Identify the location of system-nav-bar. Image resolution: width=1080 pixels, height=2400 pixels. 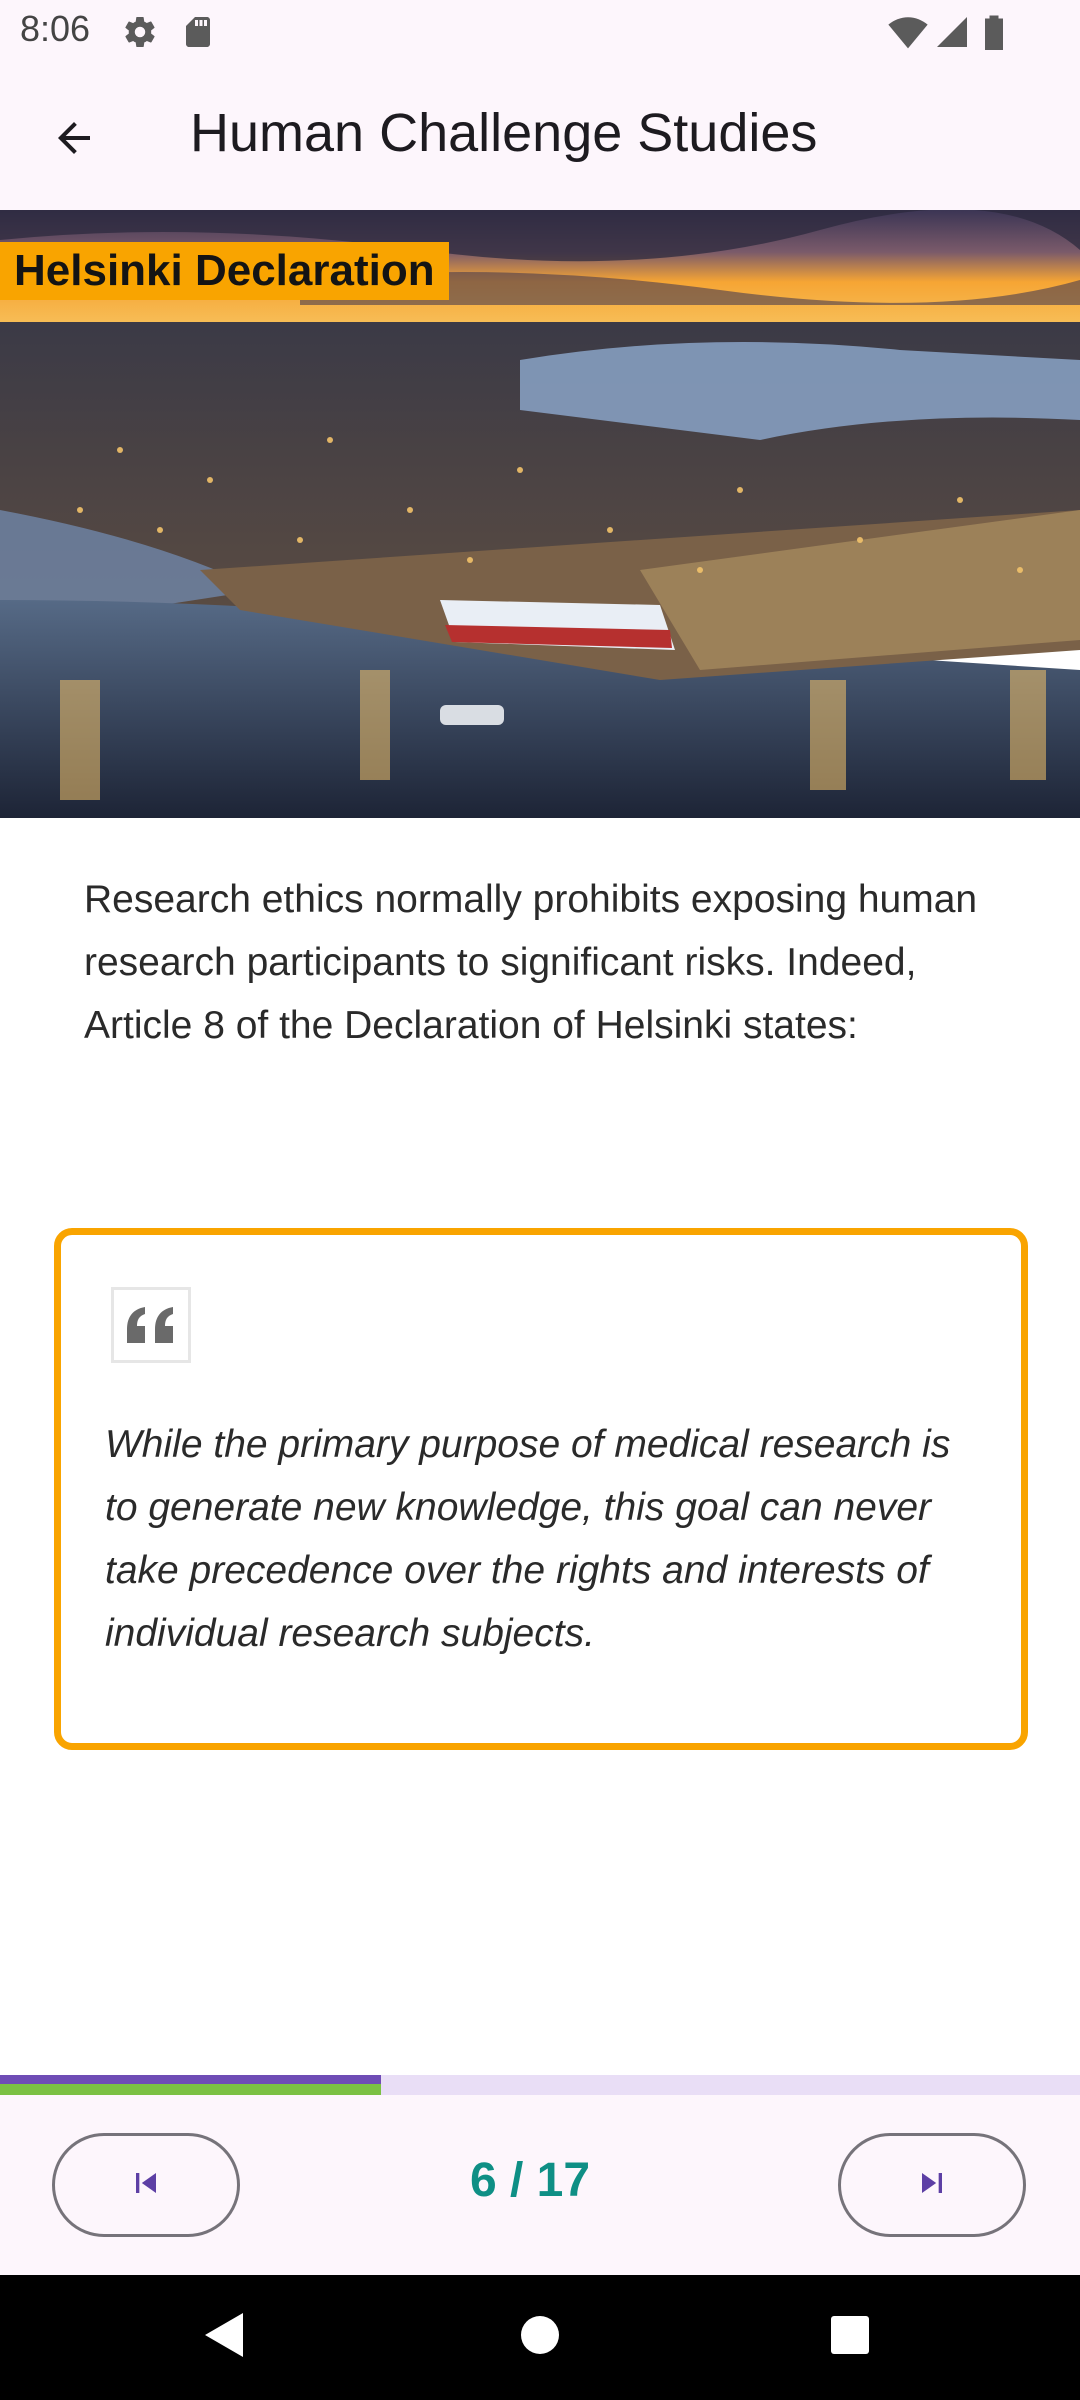
(540, 2337).